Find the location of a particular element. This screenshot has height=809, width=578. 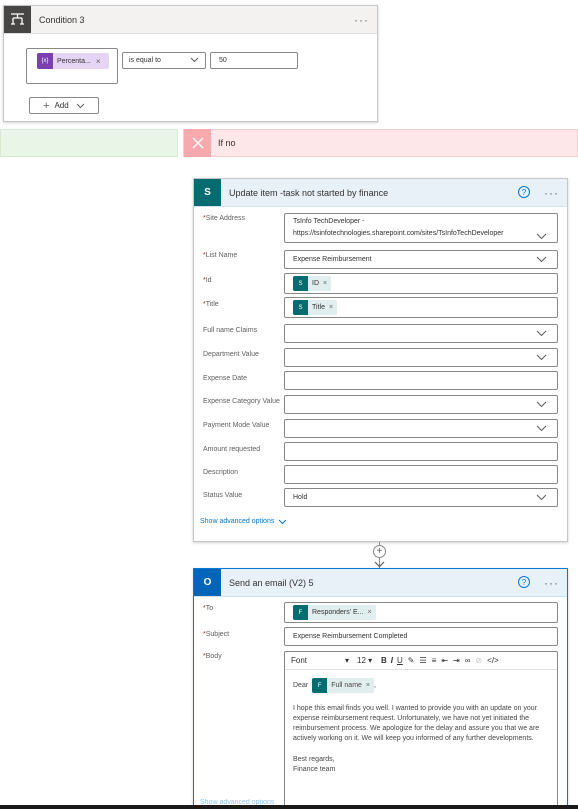

underline-button: U is located at coordinates (400, 660).